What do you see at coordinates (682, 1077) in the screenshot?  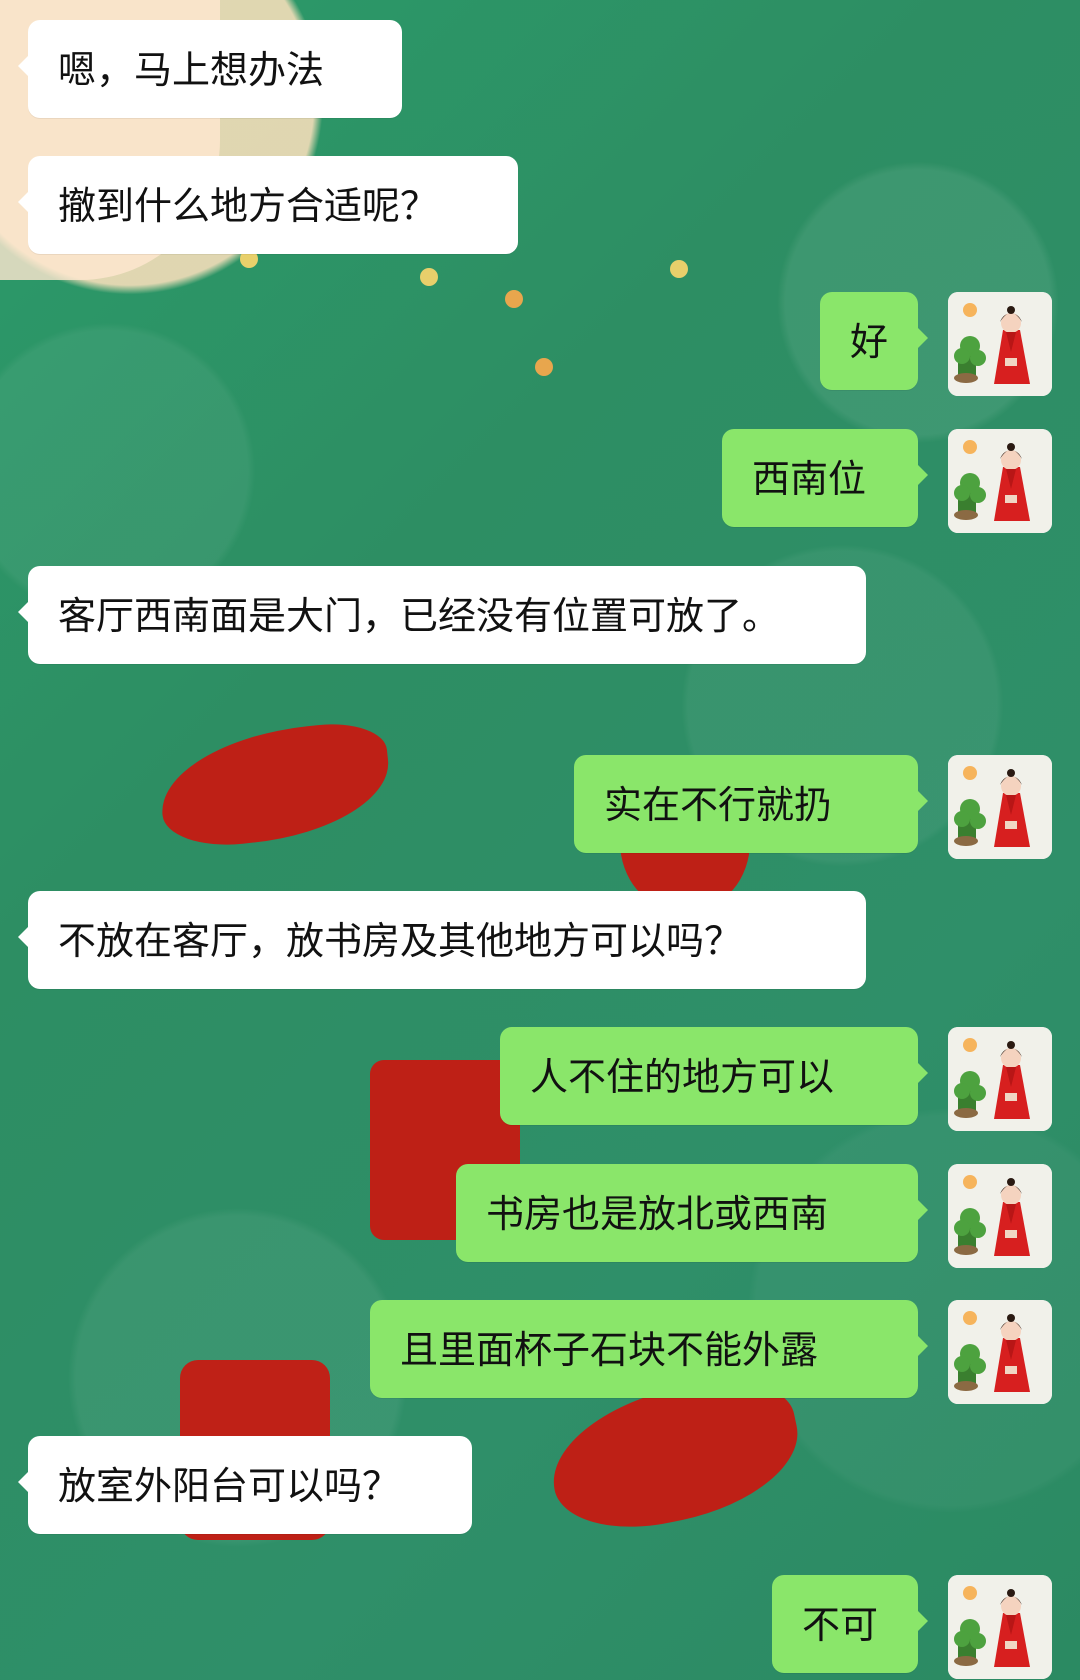 I see `message-text: 人不住的地方可以` at bounding box center [682, 1077].